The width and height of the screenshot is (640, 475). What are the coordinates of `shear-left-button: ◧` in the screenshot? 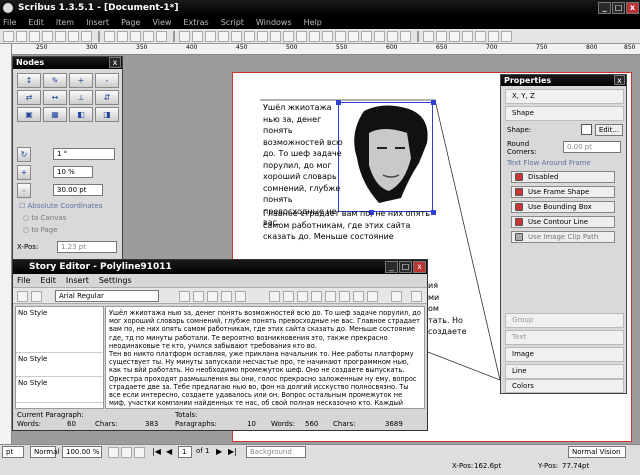 It's located at (81, 114).